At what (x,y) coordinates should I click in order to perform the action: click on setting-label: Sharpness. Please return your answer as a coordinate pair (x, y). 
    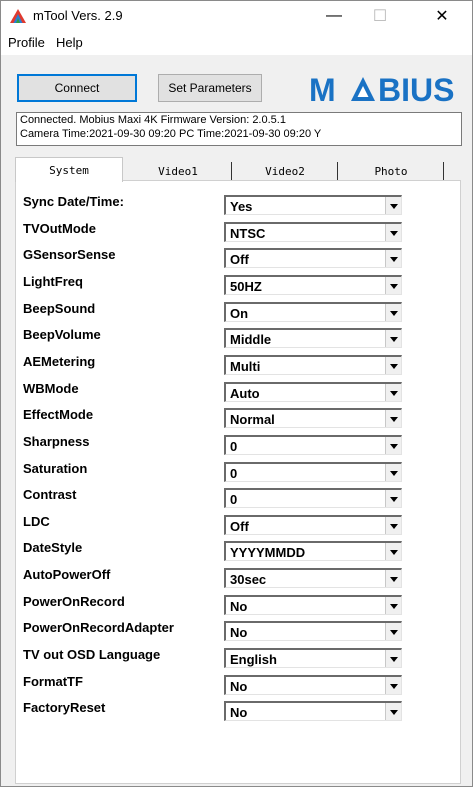
    Looking at the image, I should click on (56, 441).